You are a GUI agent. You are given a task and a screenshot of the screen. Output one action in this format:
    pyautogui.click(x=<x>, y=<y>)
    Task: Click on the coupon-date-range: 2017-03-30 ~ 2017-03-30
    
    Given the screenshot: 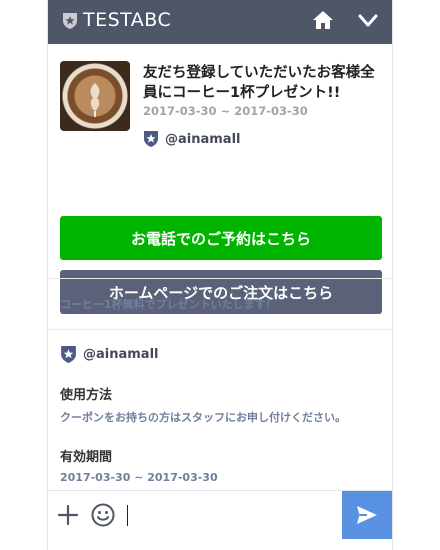 What is the action you would take?
    pyautogui.click(x=225, y=111)
    